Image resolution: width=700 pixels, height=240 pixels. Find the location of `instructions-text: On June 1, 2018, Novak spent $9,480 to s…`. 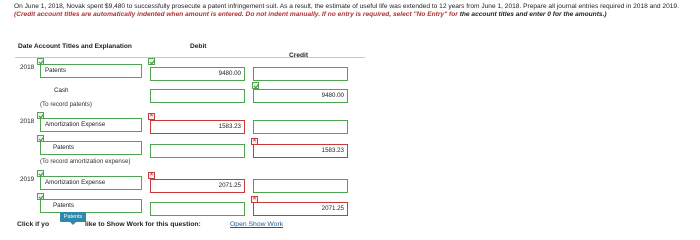

instructions-text: On June 1, 2018, Novak spent $9,480 to s… is located at coordinates (346, 6).